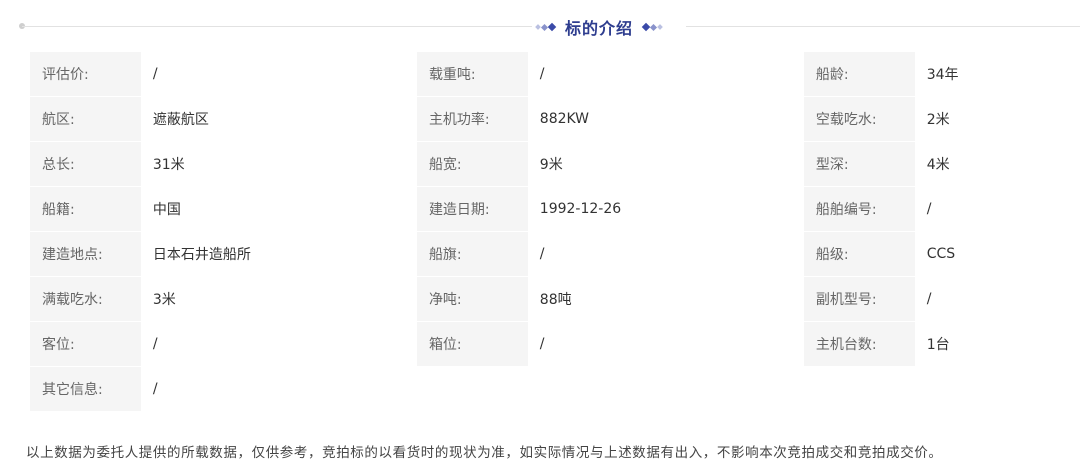  Describe the element at coordinates (472, 344) in the screenshot. I see `field-label: 箱位:` at that location.